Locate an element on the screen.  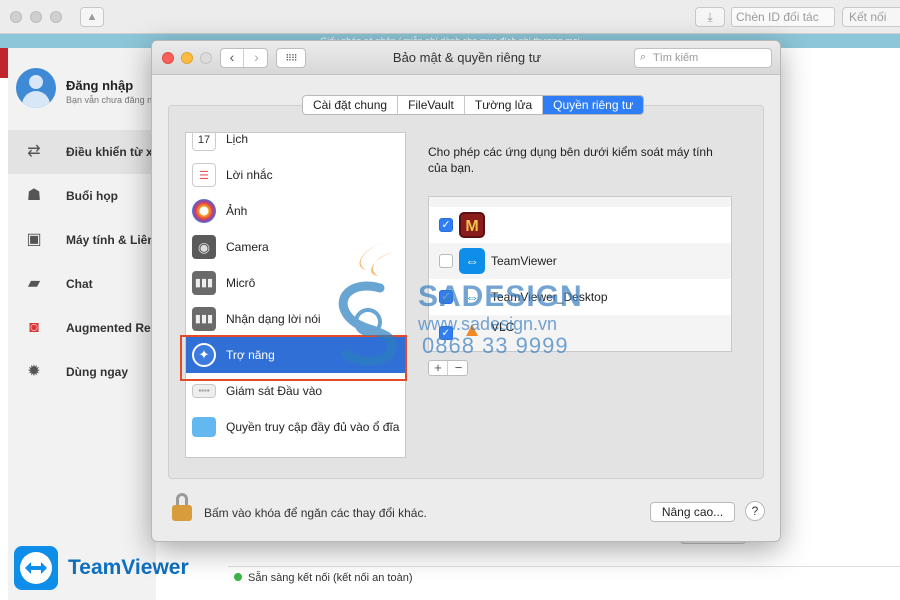
add-remove-buttons: + − is located at coordinates (448, 368).